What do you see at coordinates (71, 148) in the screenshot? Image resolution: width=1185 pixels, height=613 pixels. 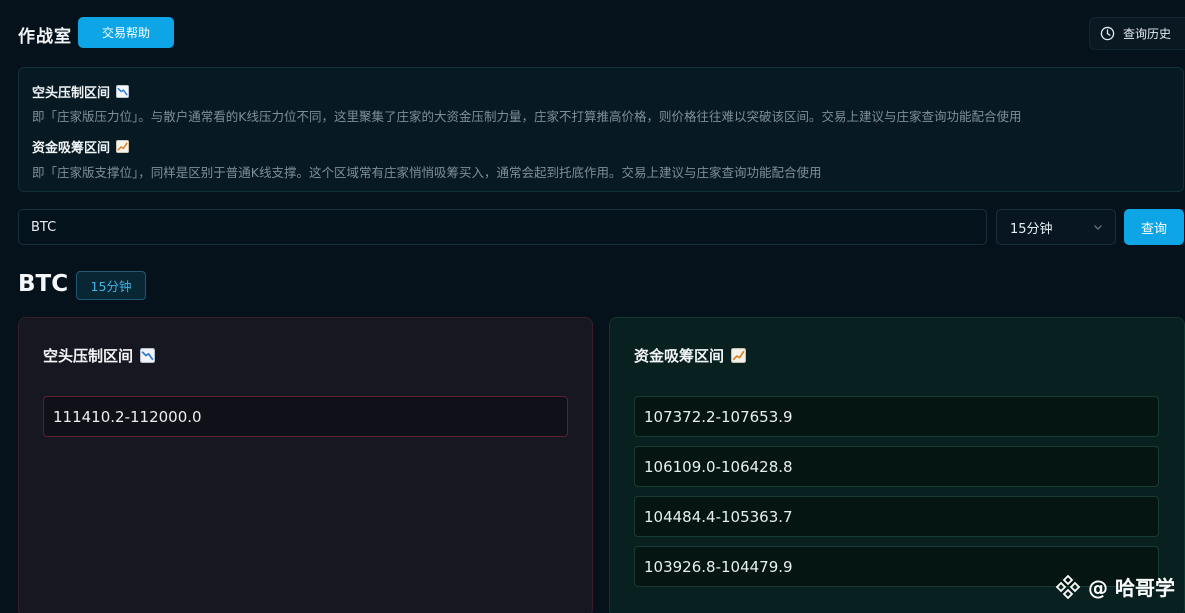 I see `support-info-title: 资金吸筹区间` at bounding box center [71, 148].